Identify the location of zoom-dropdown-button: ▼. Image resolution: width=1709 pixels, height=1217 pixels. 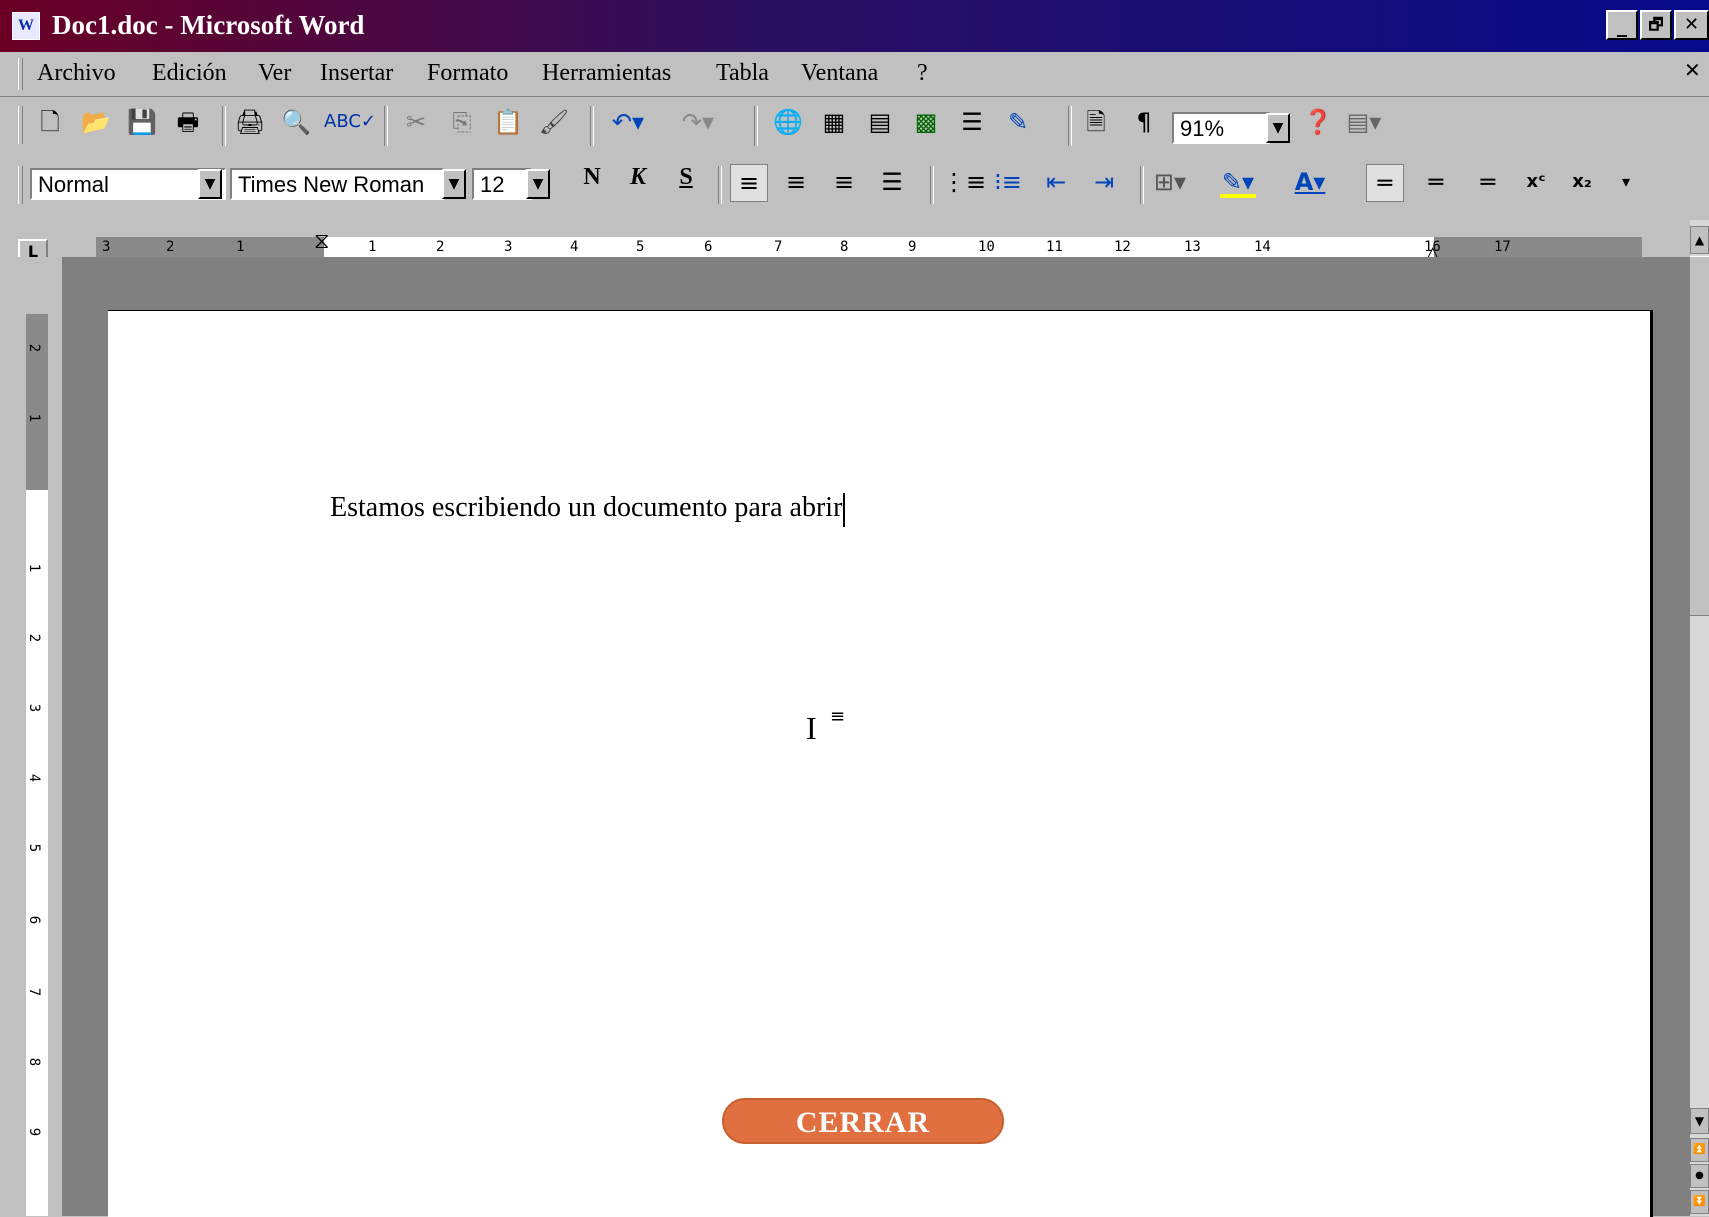
(1278, 128).